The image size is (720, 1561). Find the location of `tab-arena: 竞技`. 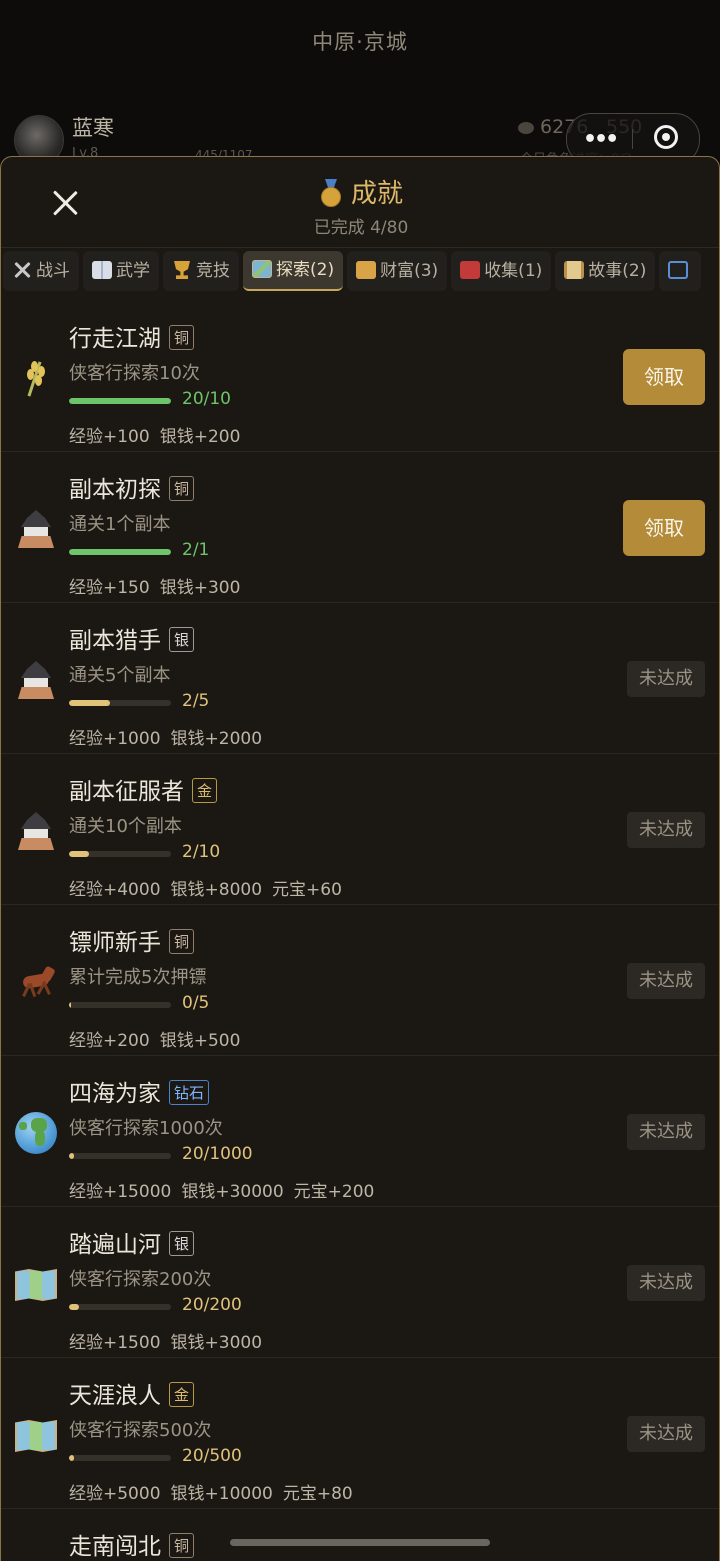

tab-arena: 竞技 is located at coordinates (201, 271).